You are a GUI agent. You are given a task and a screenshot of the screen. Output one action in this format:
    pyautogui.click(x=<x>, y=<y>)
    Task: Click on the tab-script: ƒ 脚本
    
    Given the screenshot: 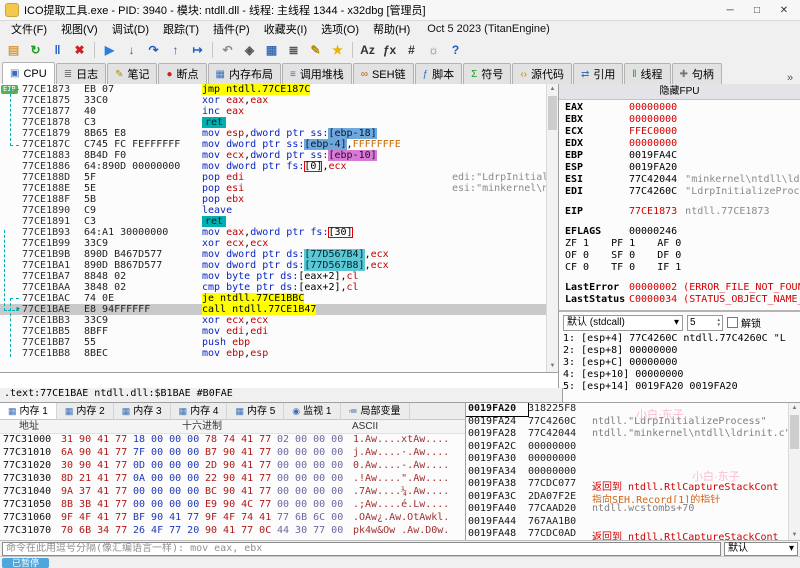 What is the action you would take?
    pyautogui.click(x=438, y=73)
    